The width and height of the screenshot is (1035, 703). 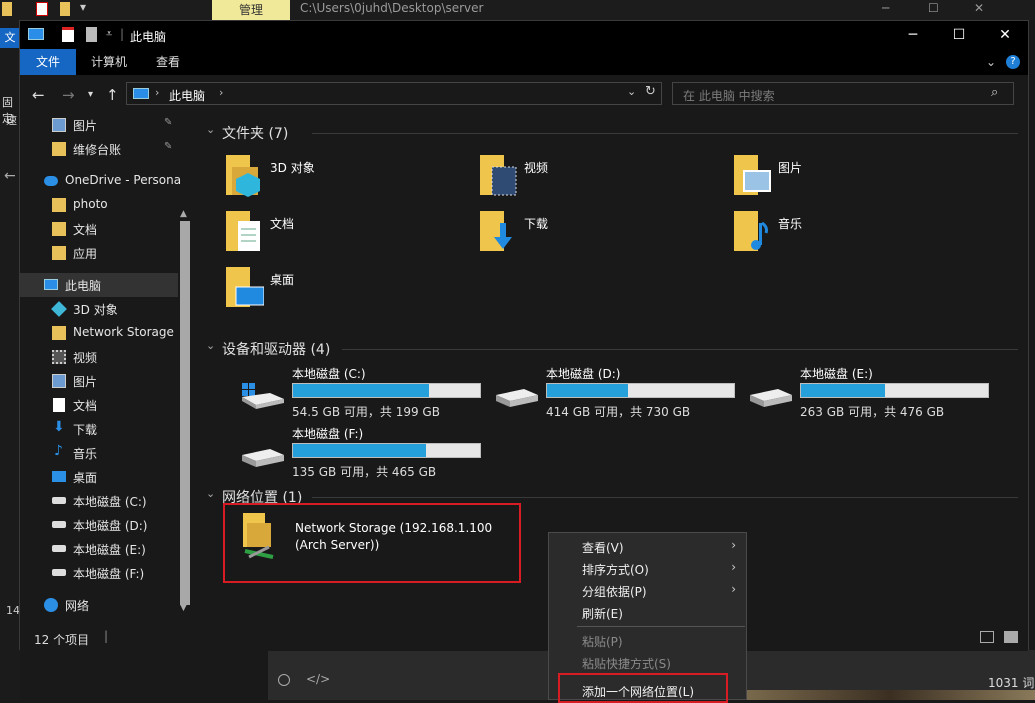 What do you see at coordinates (1005, 35) in the screenshot?
I see `close-button: ✕` at bounding box center [1005, 35].